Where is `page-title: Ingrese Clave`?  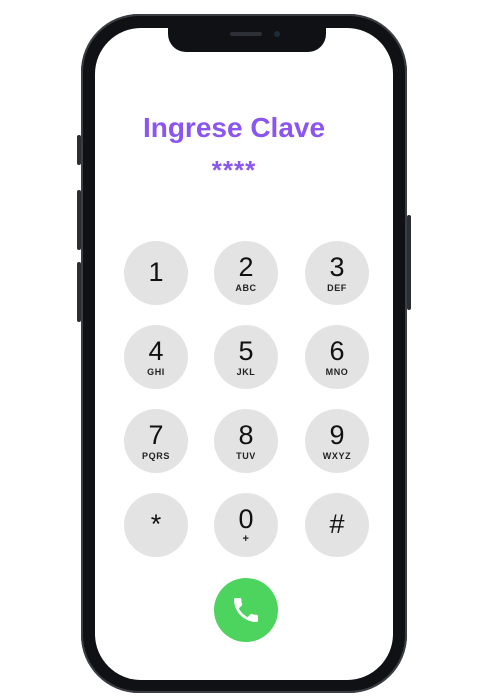 page-title: Ingrese Clave is located at coordinates (234, 127).